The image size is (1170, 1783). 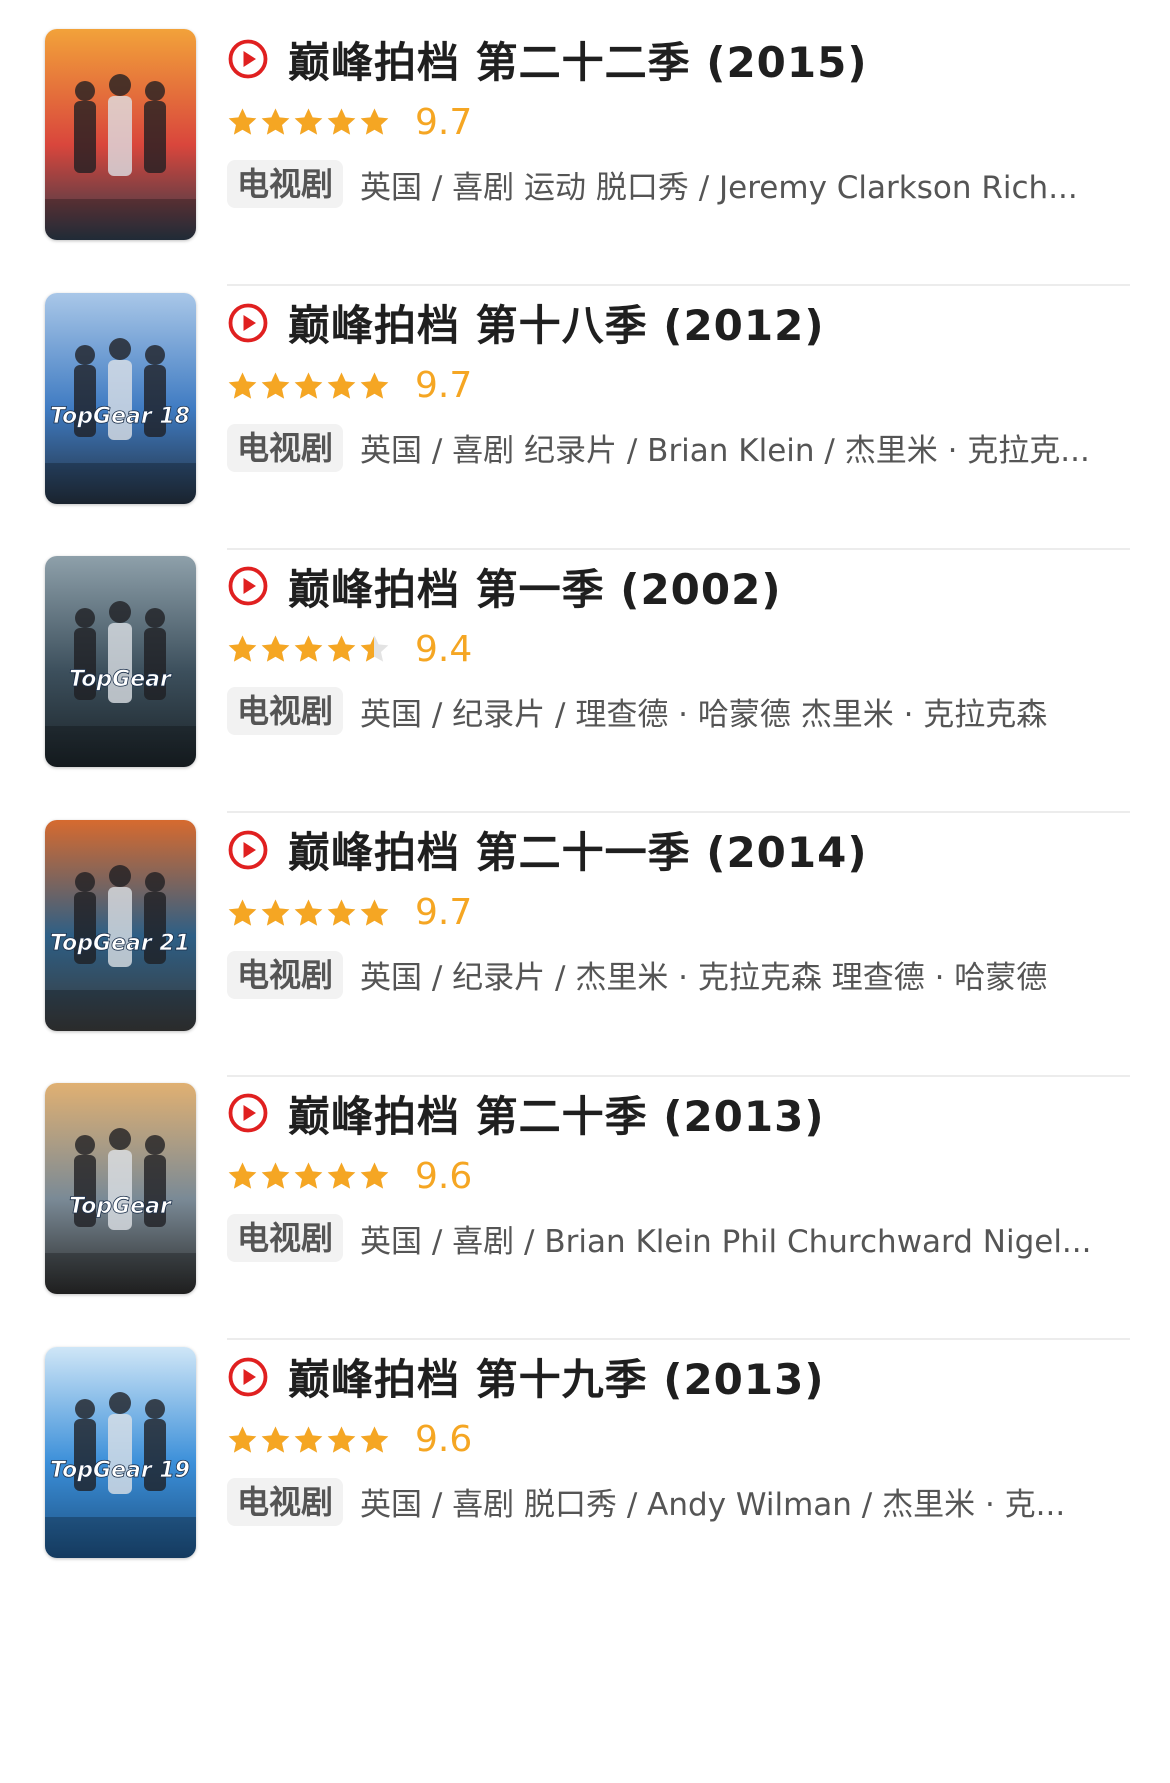 I want to click on poster-image: TopGear 18, so click(x=120, y=398).